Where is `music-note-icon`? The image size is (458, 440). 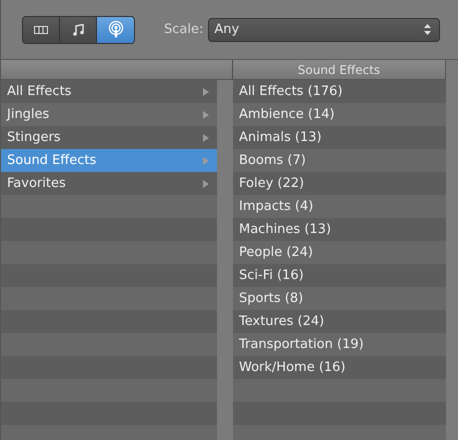
music-note-icon is located at coordinates (78, 30).